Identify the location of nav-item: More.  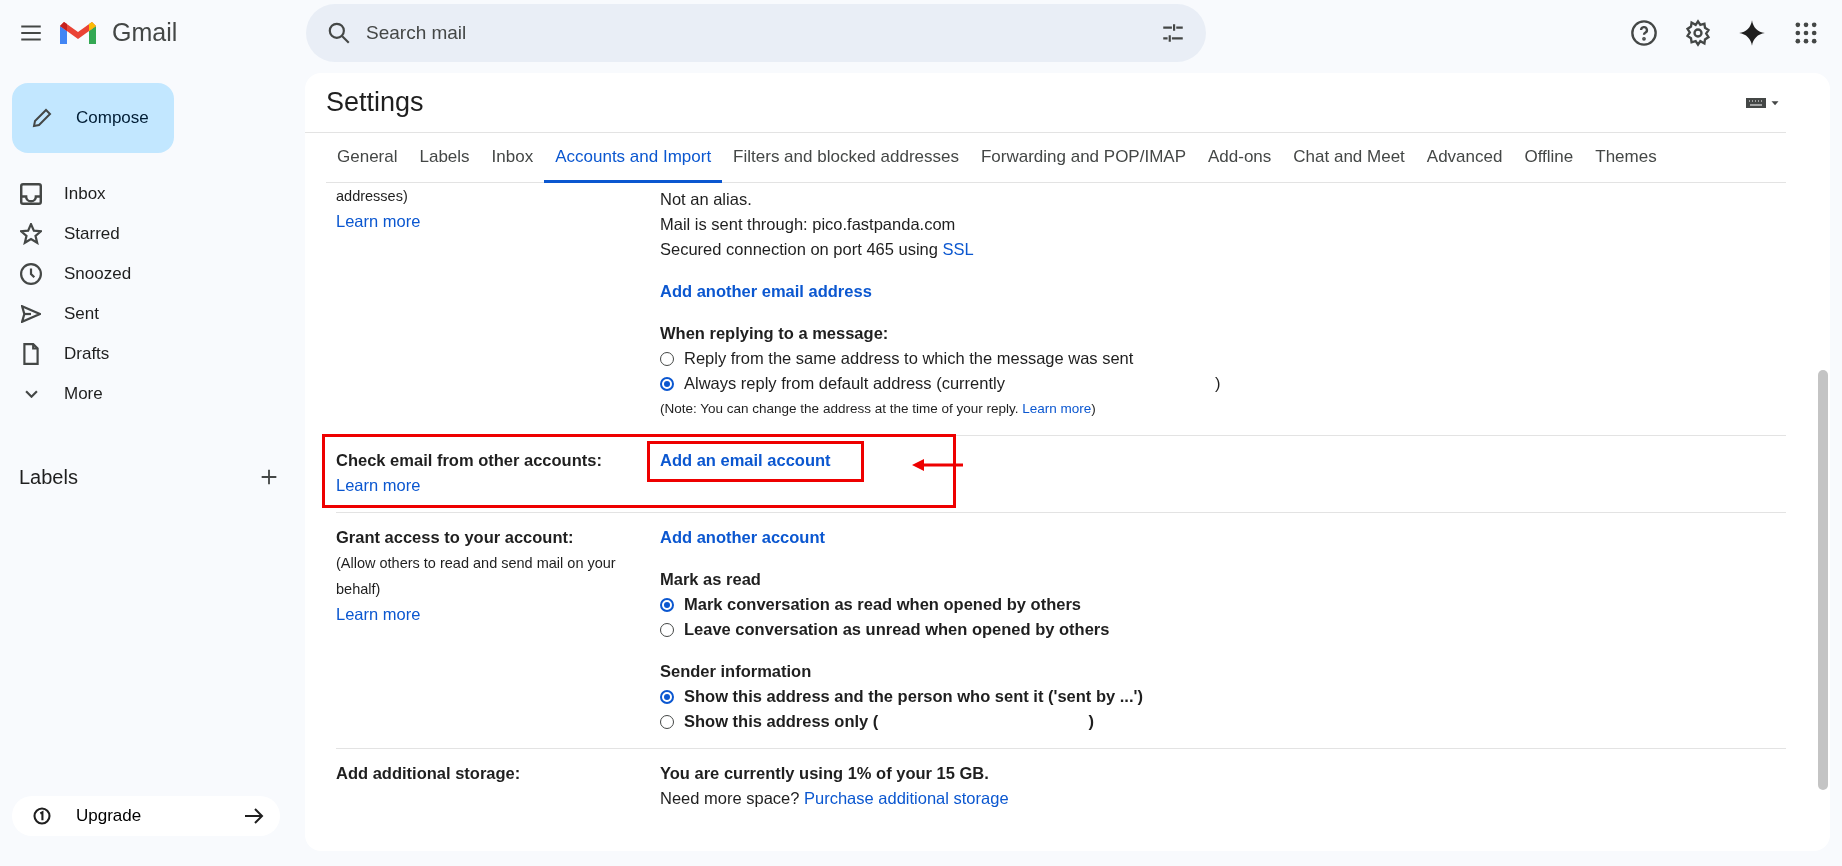
(145, 394).